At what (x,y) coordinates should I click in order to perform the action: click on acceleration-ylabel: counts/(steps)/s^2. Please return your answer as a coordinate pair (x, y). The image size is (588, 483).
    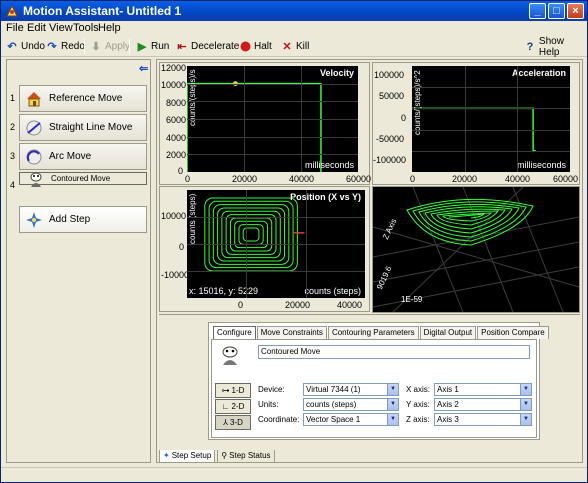
    Looking at the image, I should click on (417, 102).